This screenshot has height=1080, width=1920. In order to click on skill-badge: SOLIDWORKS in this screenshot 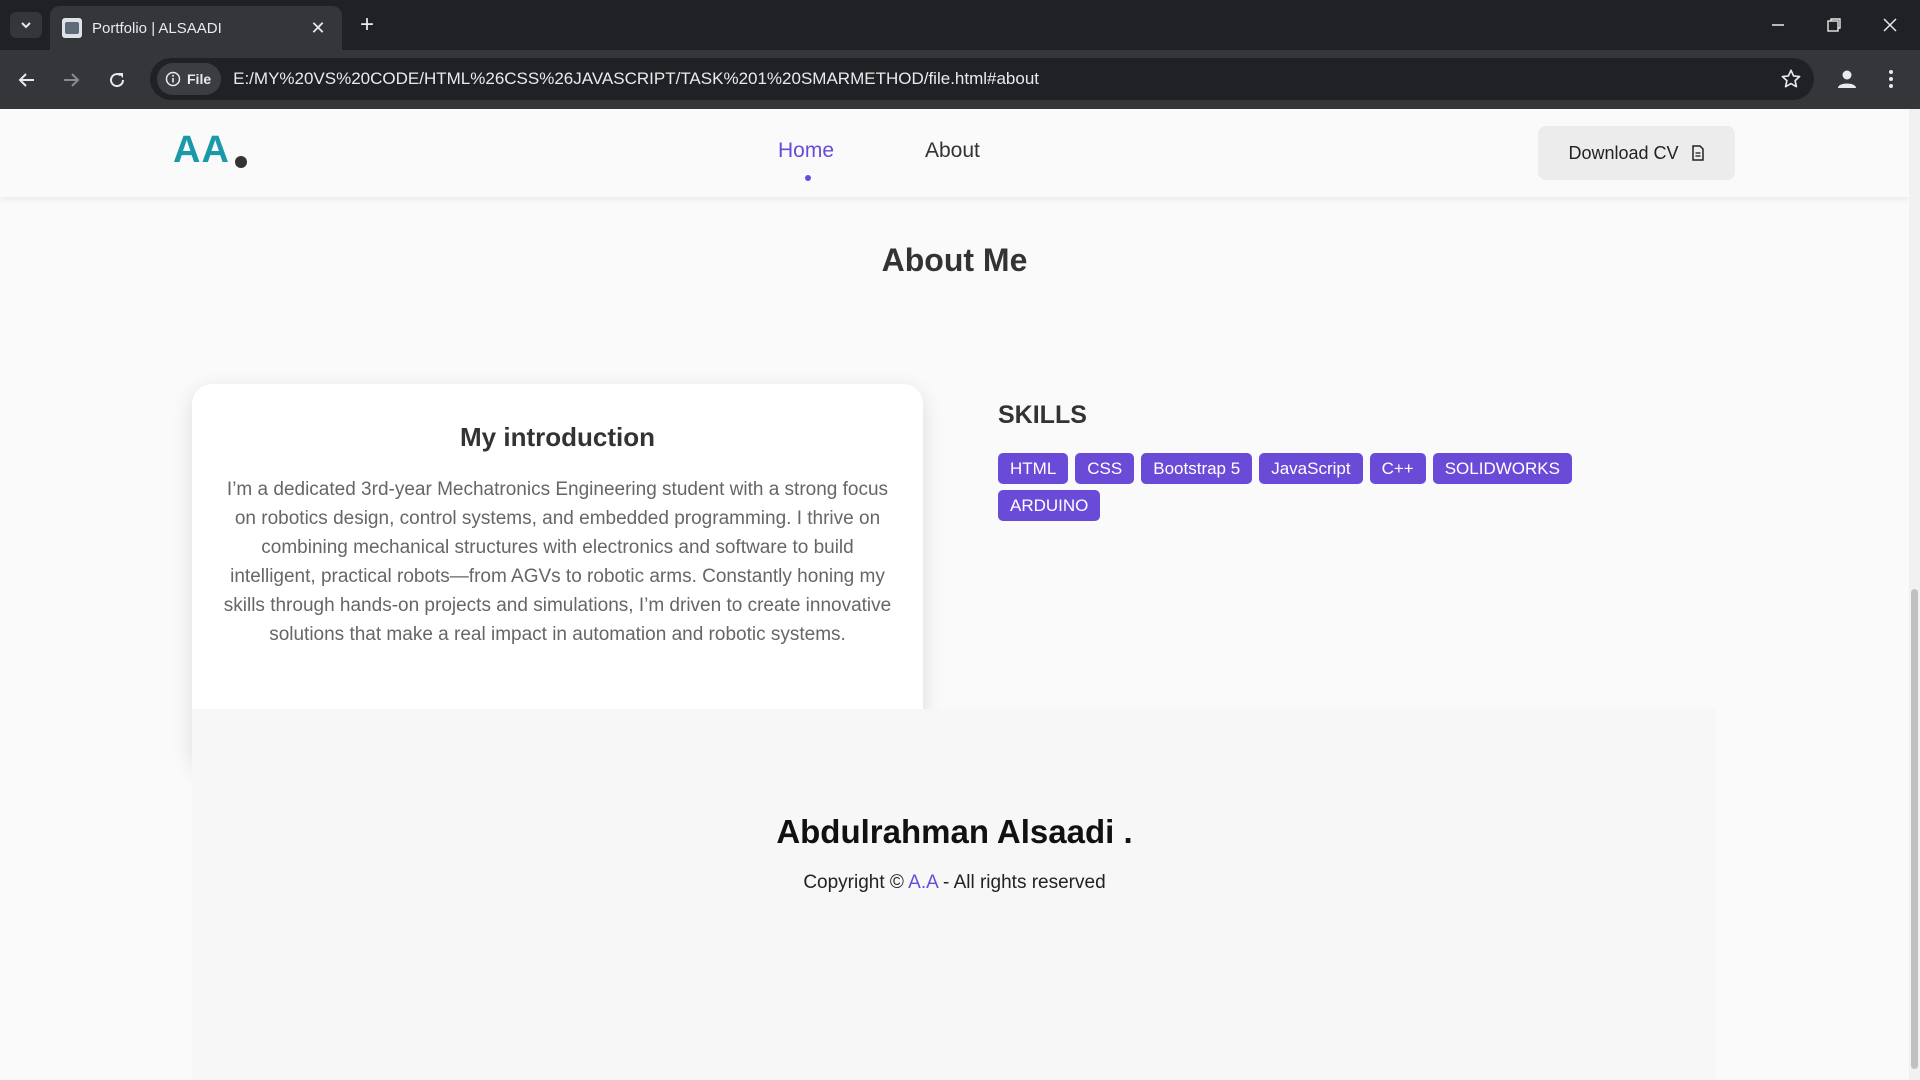, I will do `click(1502, 468)`.